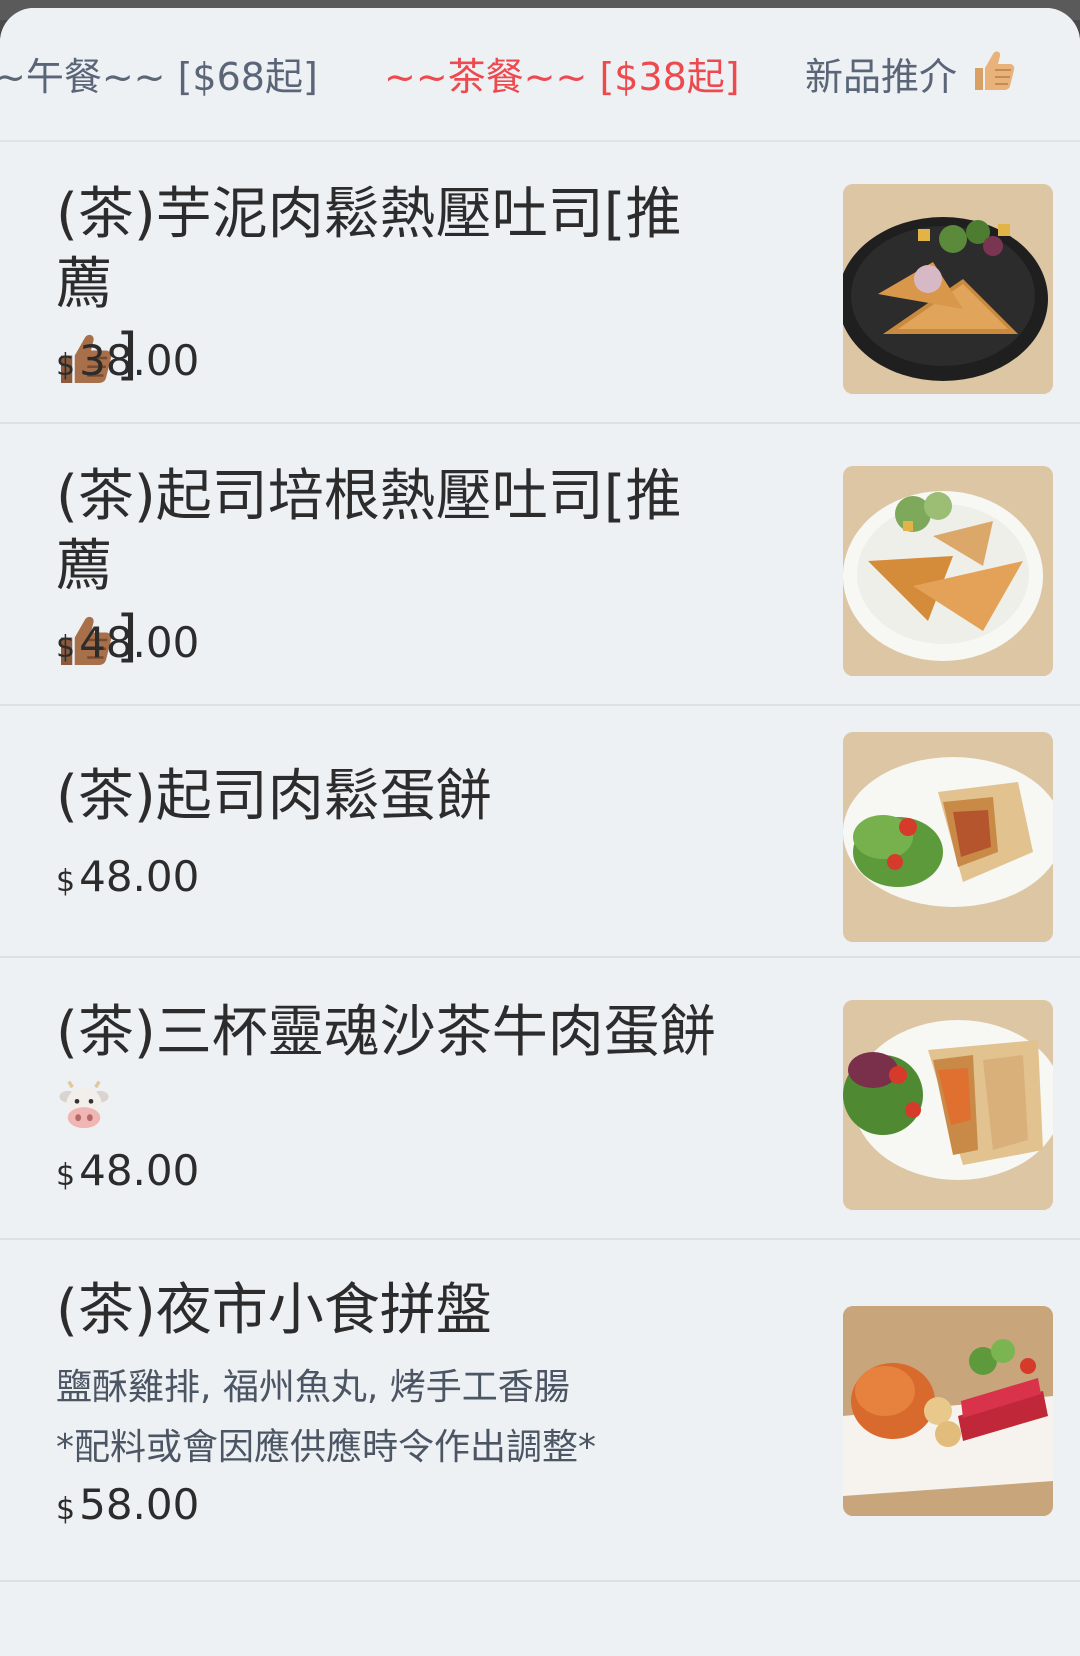  I want to click on beef-egg-roll-plate-icon, so click(948, 1105).